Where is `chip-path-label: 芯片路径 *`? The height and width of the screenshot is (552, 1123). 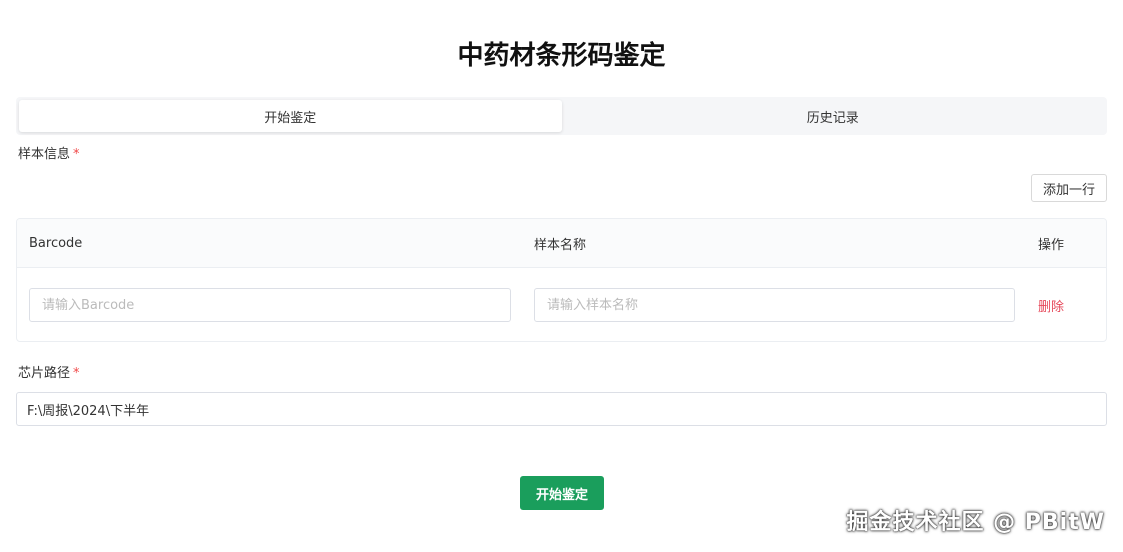 chip-path-label: 芯片路径 * is located at coordinates (49, 374).